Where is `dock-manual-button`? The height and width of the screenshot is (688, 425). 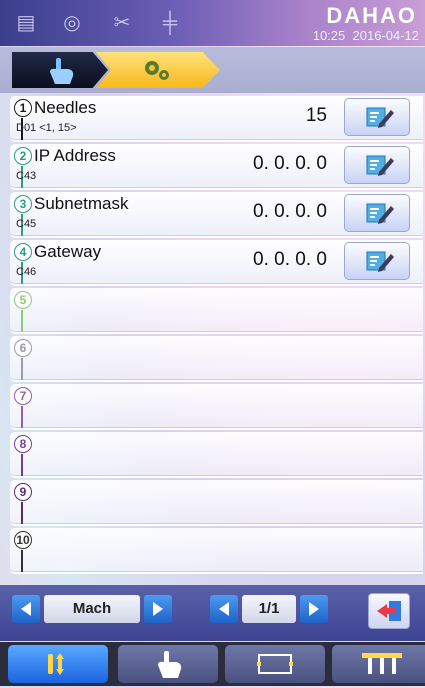
dock-manual-button is located at coordinates (168, 664).